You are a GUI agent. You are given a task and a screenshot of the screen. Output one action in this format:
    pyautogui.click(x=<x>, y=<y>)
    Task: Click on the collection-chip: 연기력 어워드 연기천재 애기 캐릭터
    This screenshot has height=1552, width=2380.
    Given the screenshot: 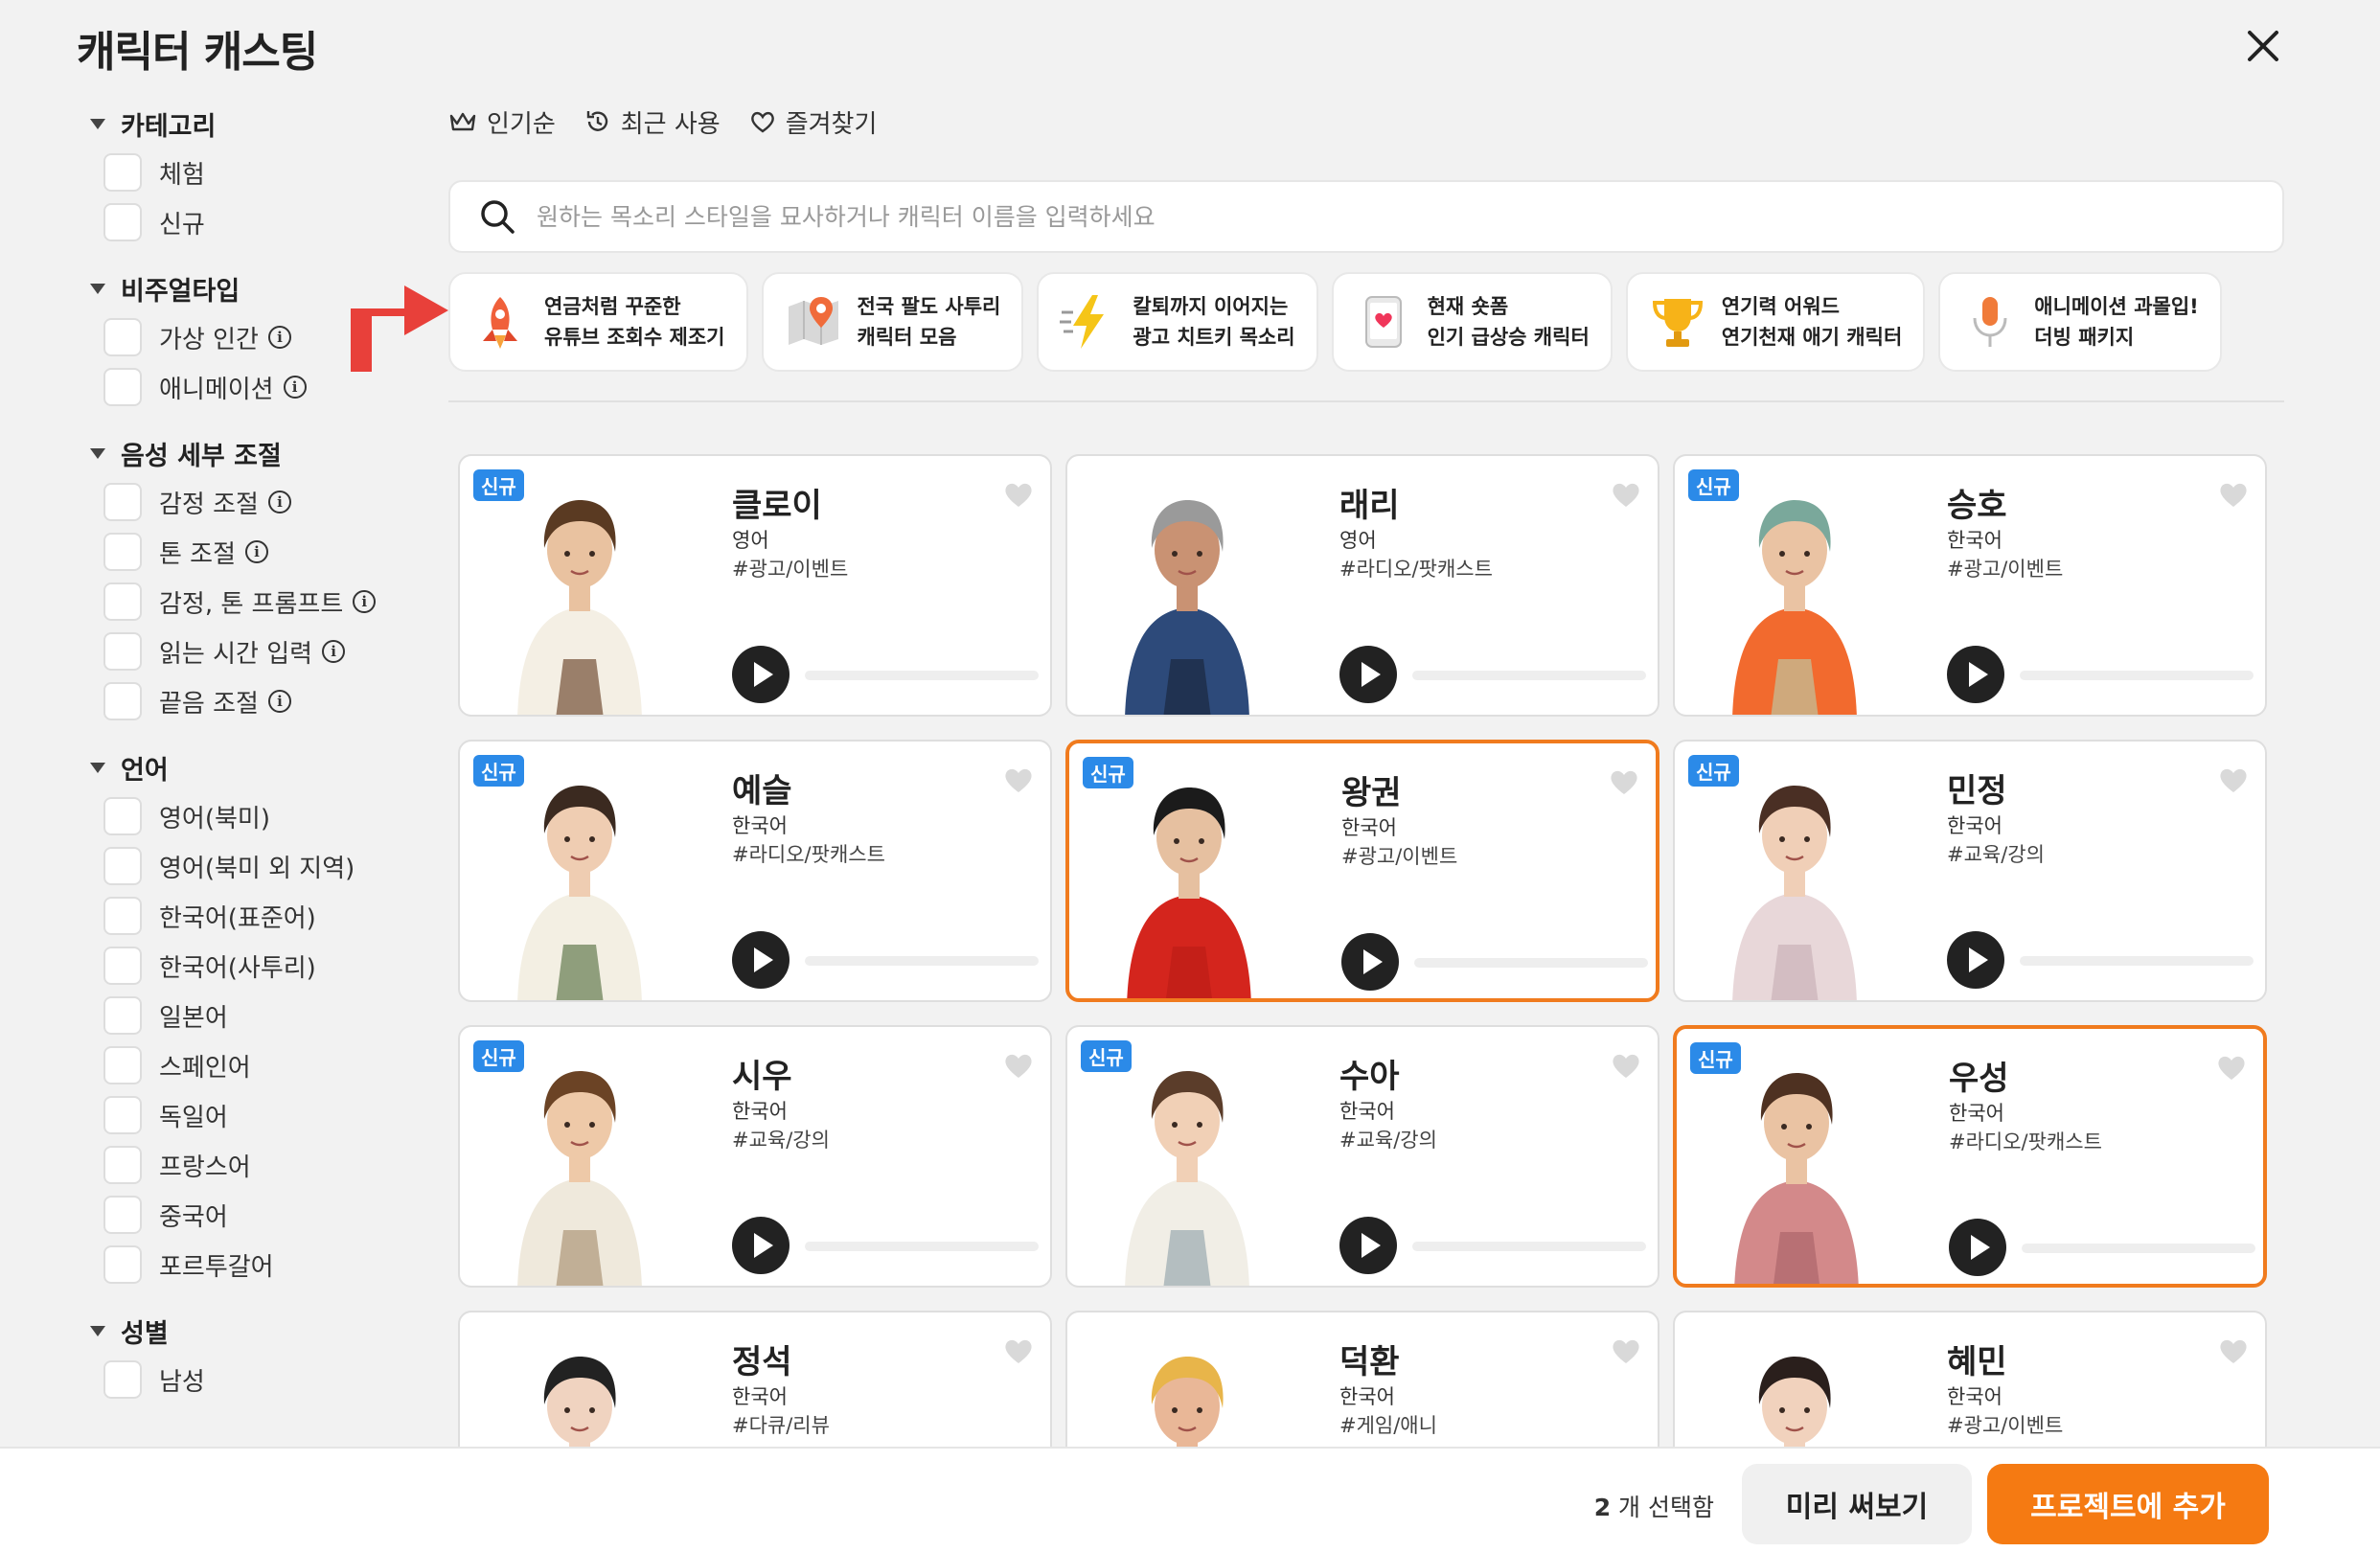 What is the action you would take?
    pyautogui.click(x=1776, y=322)
    